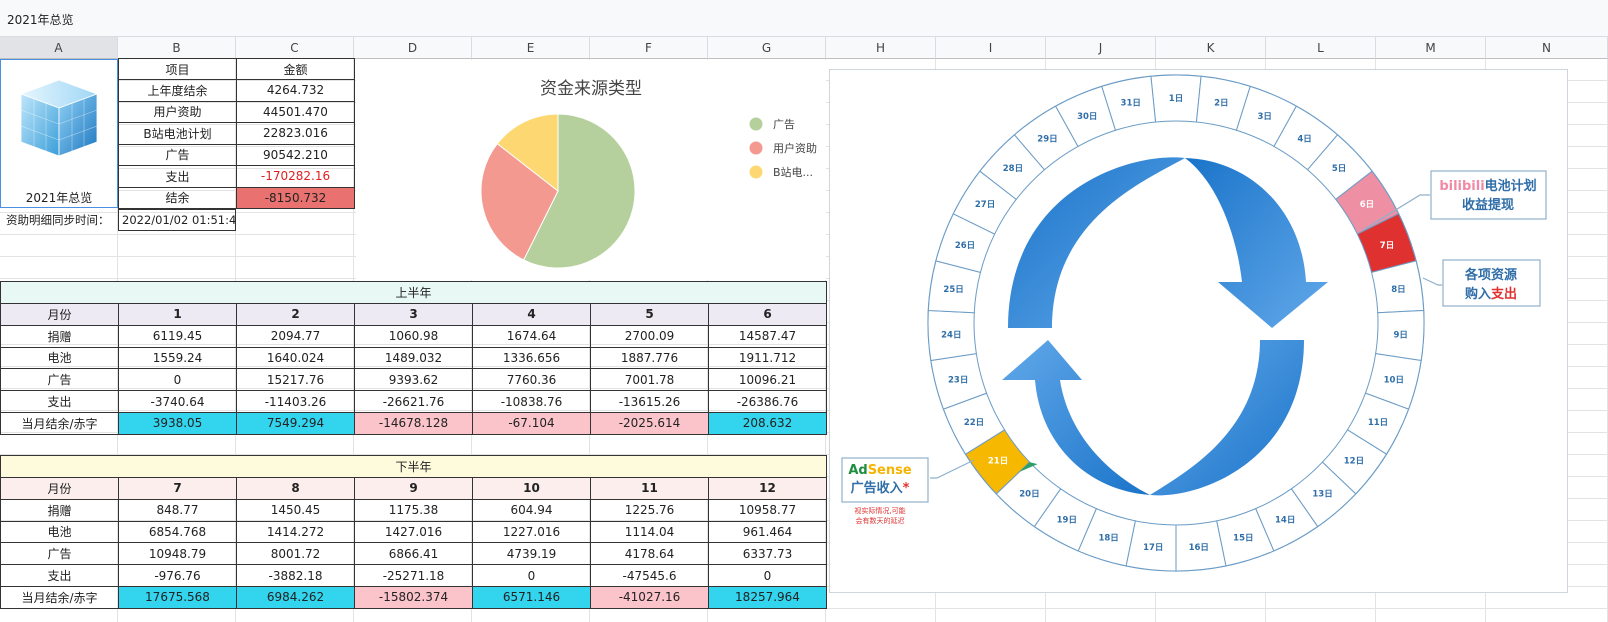 The height and width of the screenshot is (622, 1608). Describe the element at coordinates (295, 532) in the screenshot. I see `table-cell: 1414.272` at that location.